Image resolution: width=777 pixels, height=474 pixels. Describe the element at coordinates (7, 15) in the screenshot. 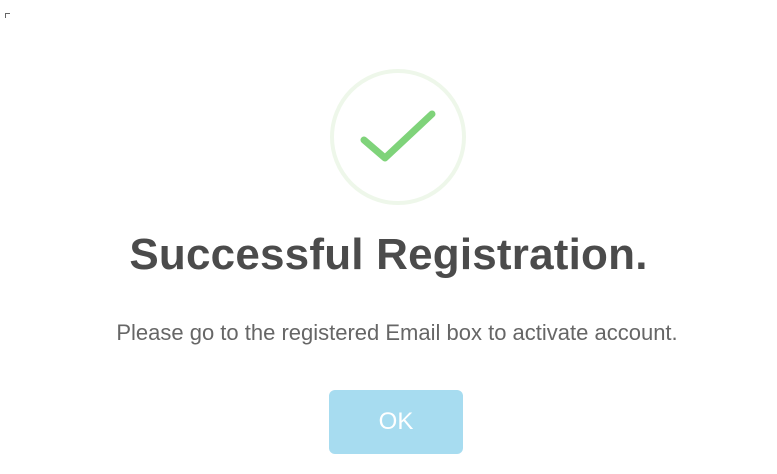

I see `corner-mark` at that location.